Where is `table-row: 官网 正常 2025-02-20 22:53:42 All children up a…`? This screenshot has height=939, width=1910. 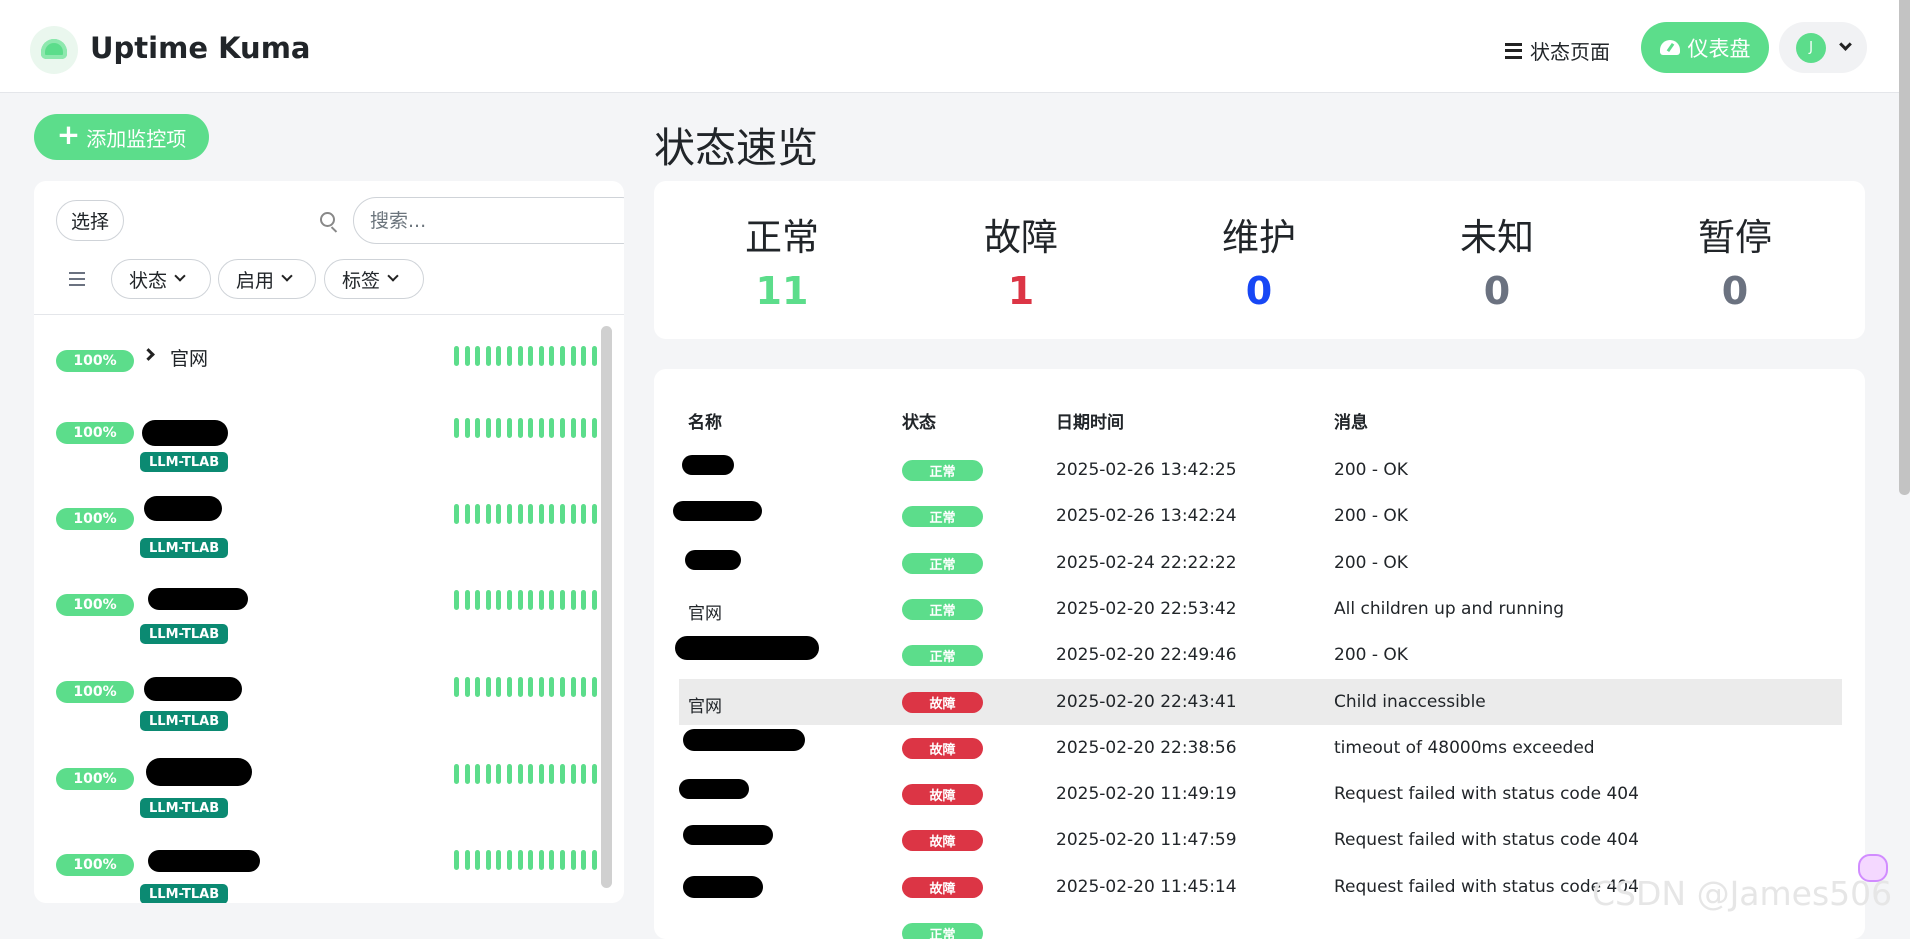 table-row: 官网 正常 2025-02-20 22:53:42 All children up a… is located at coordinates (1260, 609).